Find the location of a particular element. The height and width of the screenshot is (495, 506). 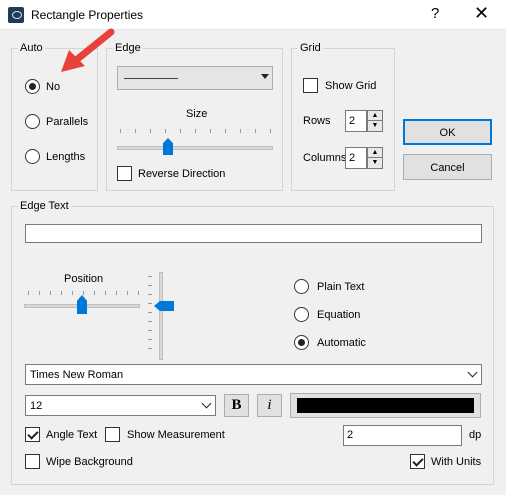

position-v-track is located at coordinates (161, 316).